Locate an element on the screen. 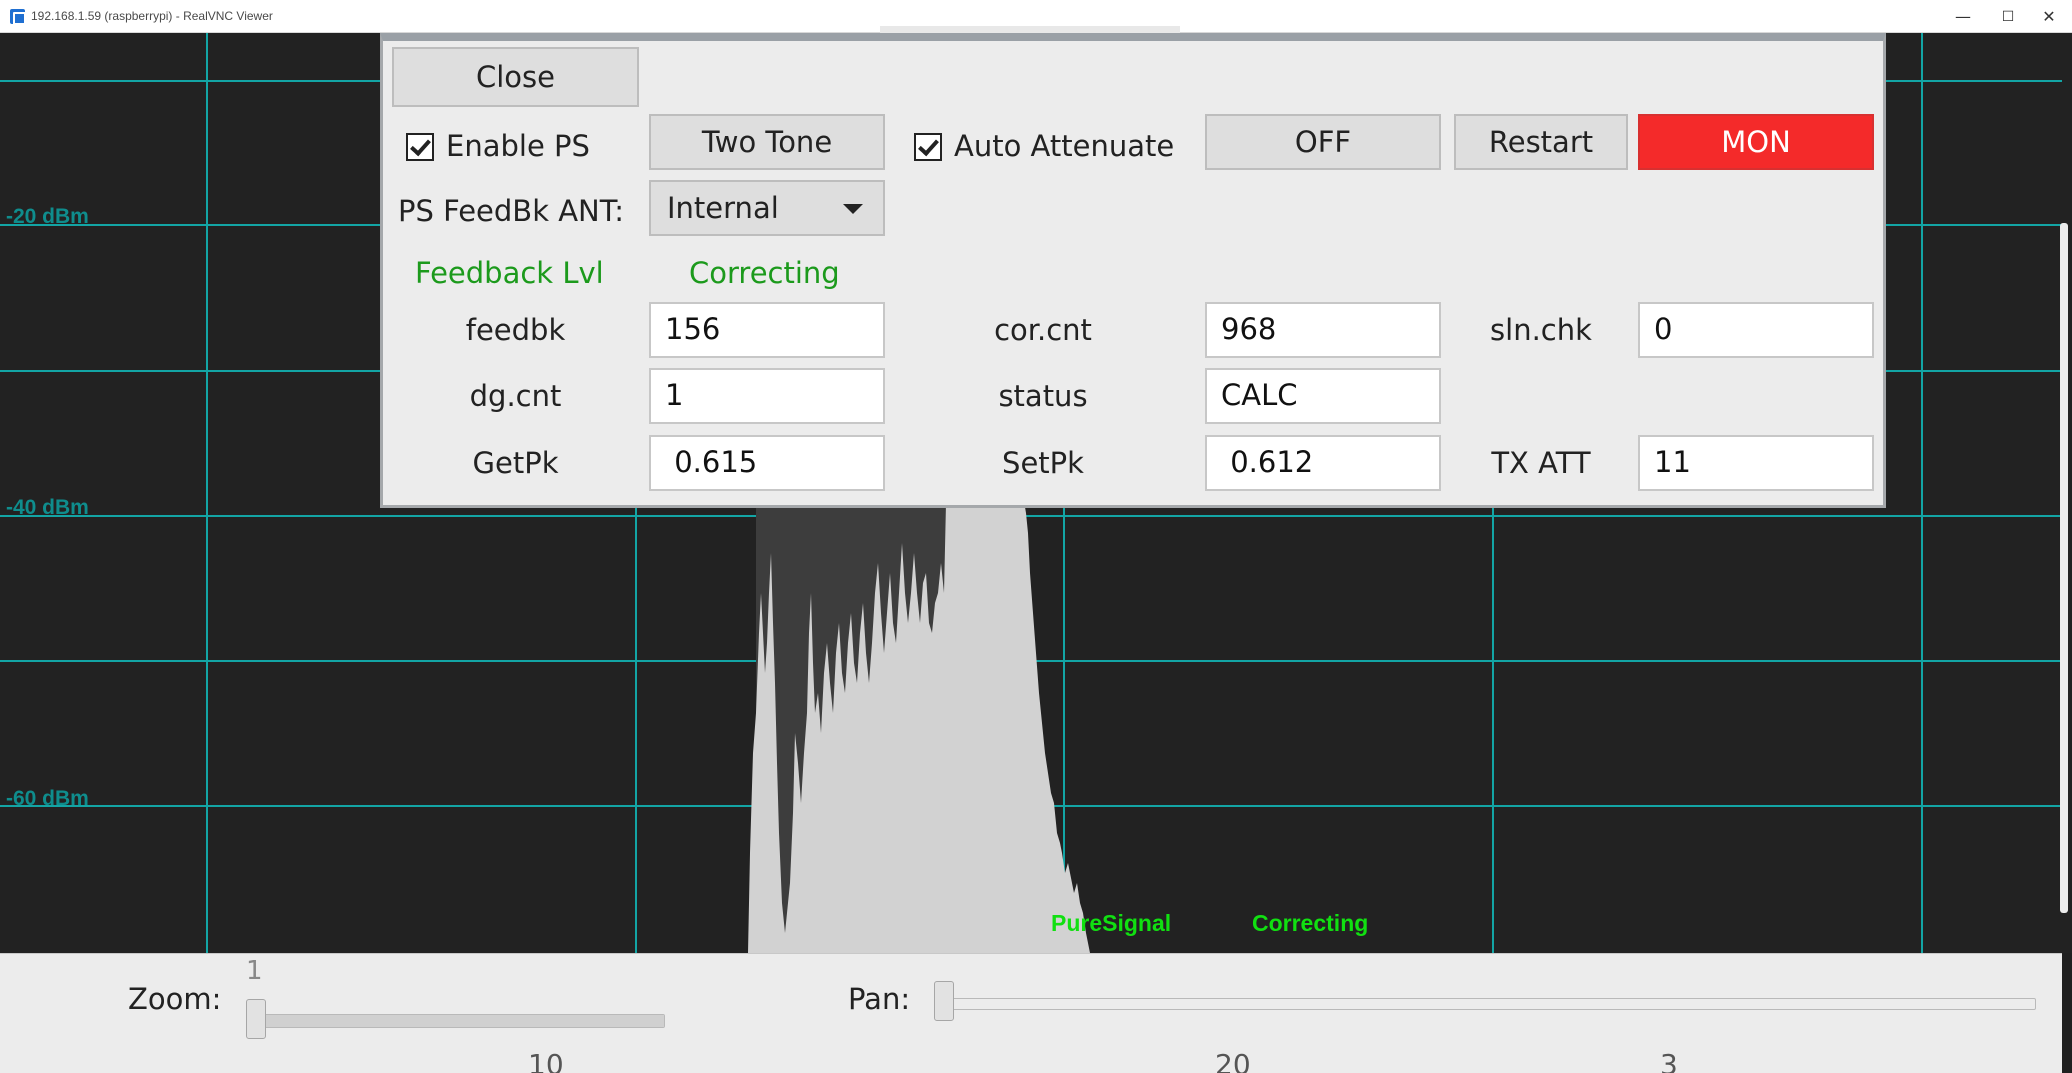 The image size is (2072, 1073). vertical-scrollbar is located at coordinates (2064, 568).